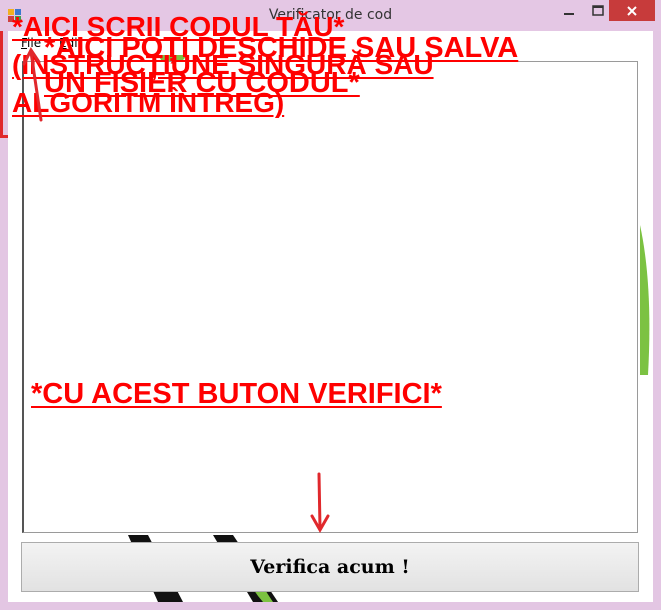 This screenshot has width=661, height=610. I want to click on annotation-verify-button: *CU ACEST BUTON VERIFICI*, so click(236, 394).